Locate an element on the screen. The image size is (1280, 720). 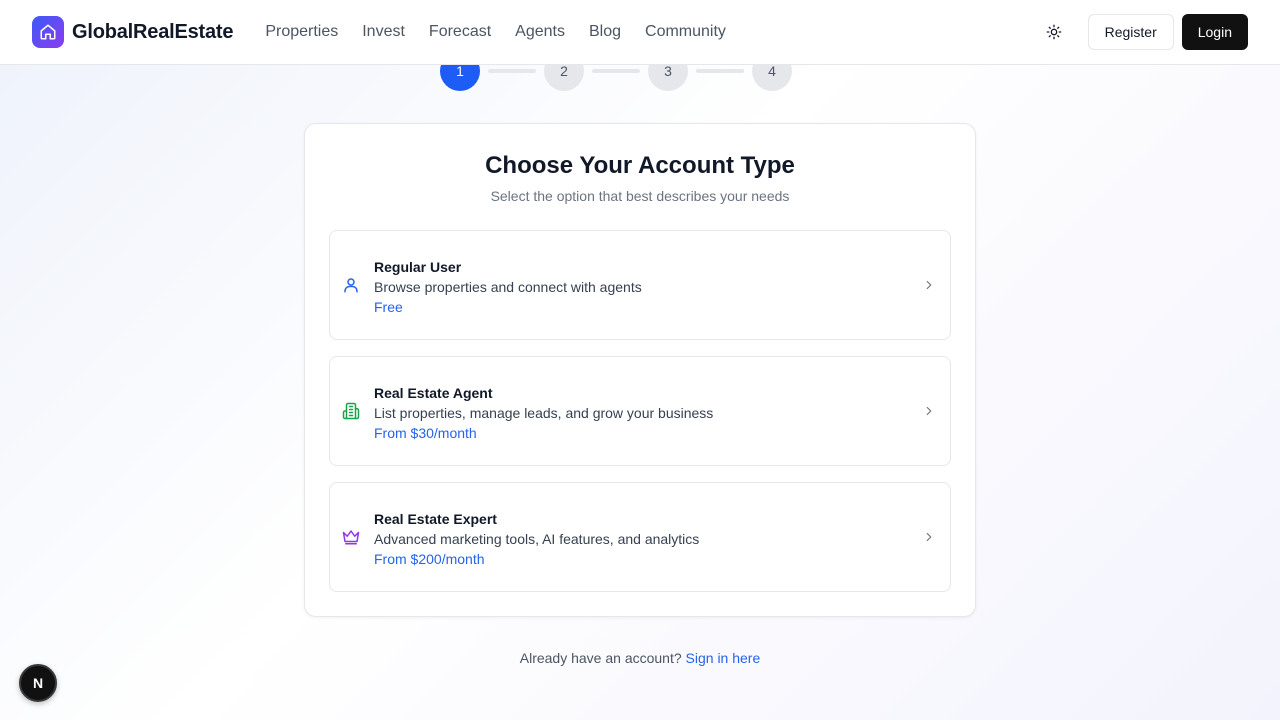
nav-forecast: Forecast is located at coordinates (460, 32).